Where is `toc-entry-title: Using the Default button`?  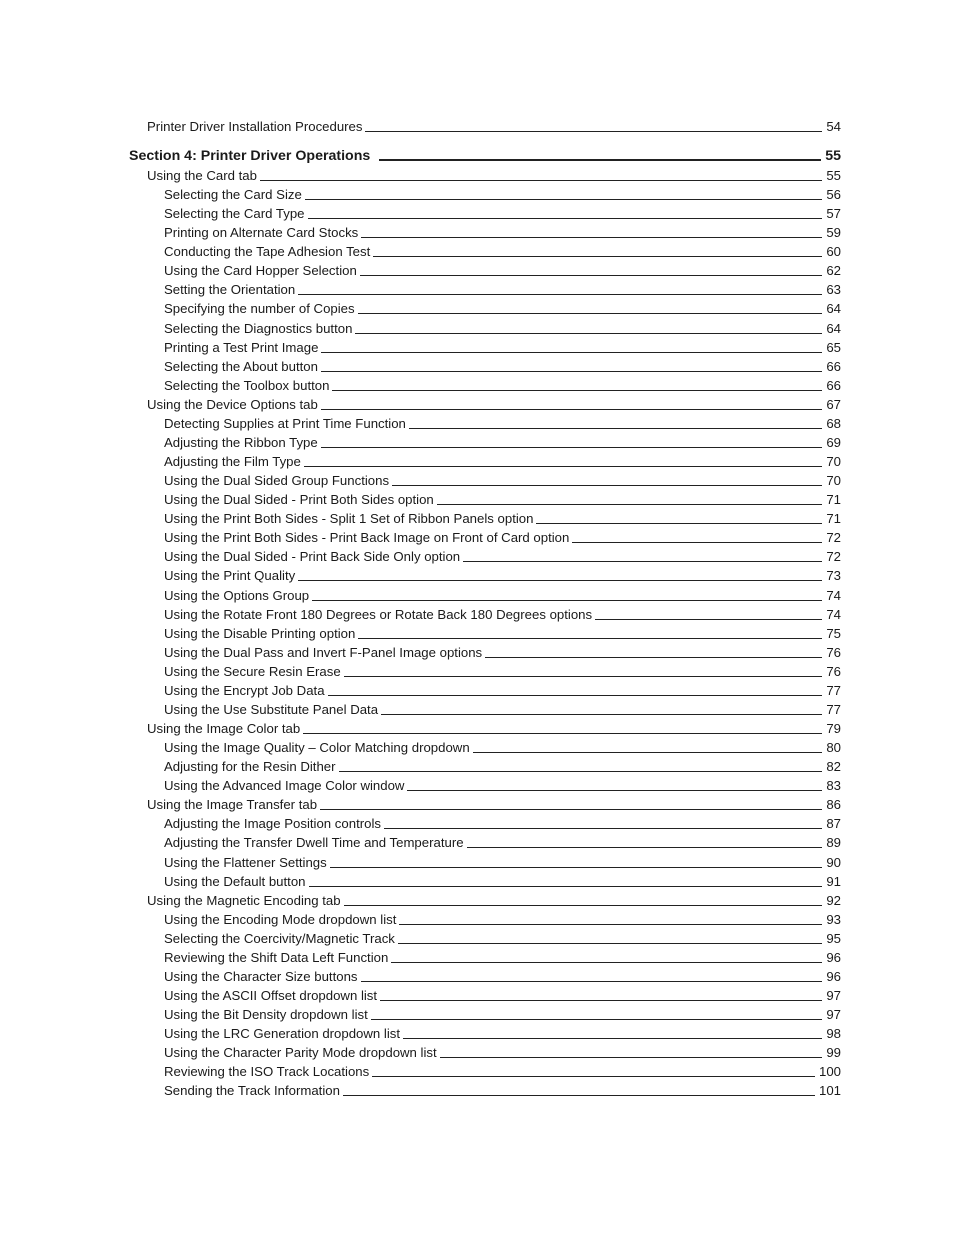
toc-entry-title: Using the Default button is located at coordinates (235, 881).